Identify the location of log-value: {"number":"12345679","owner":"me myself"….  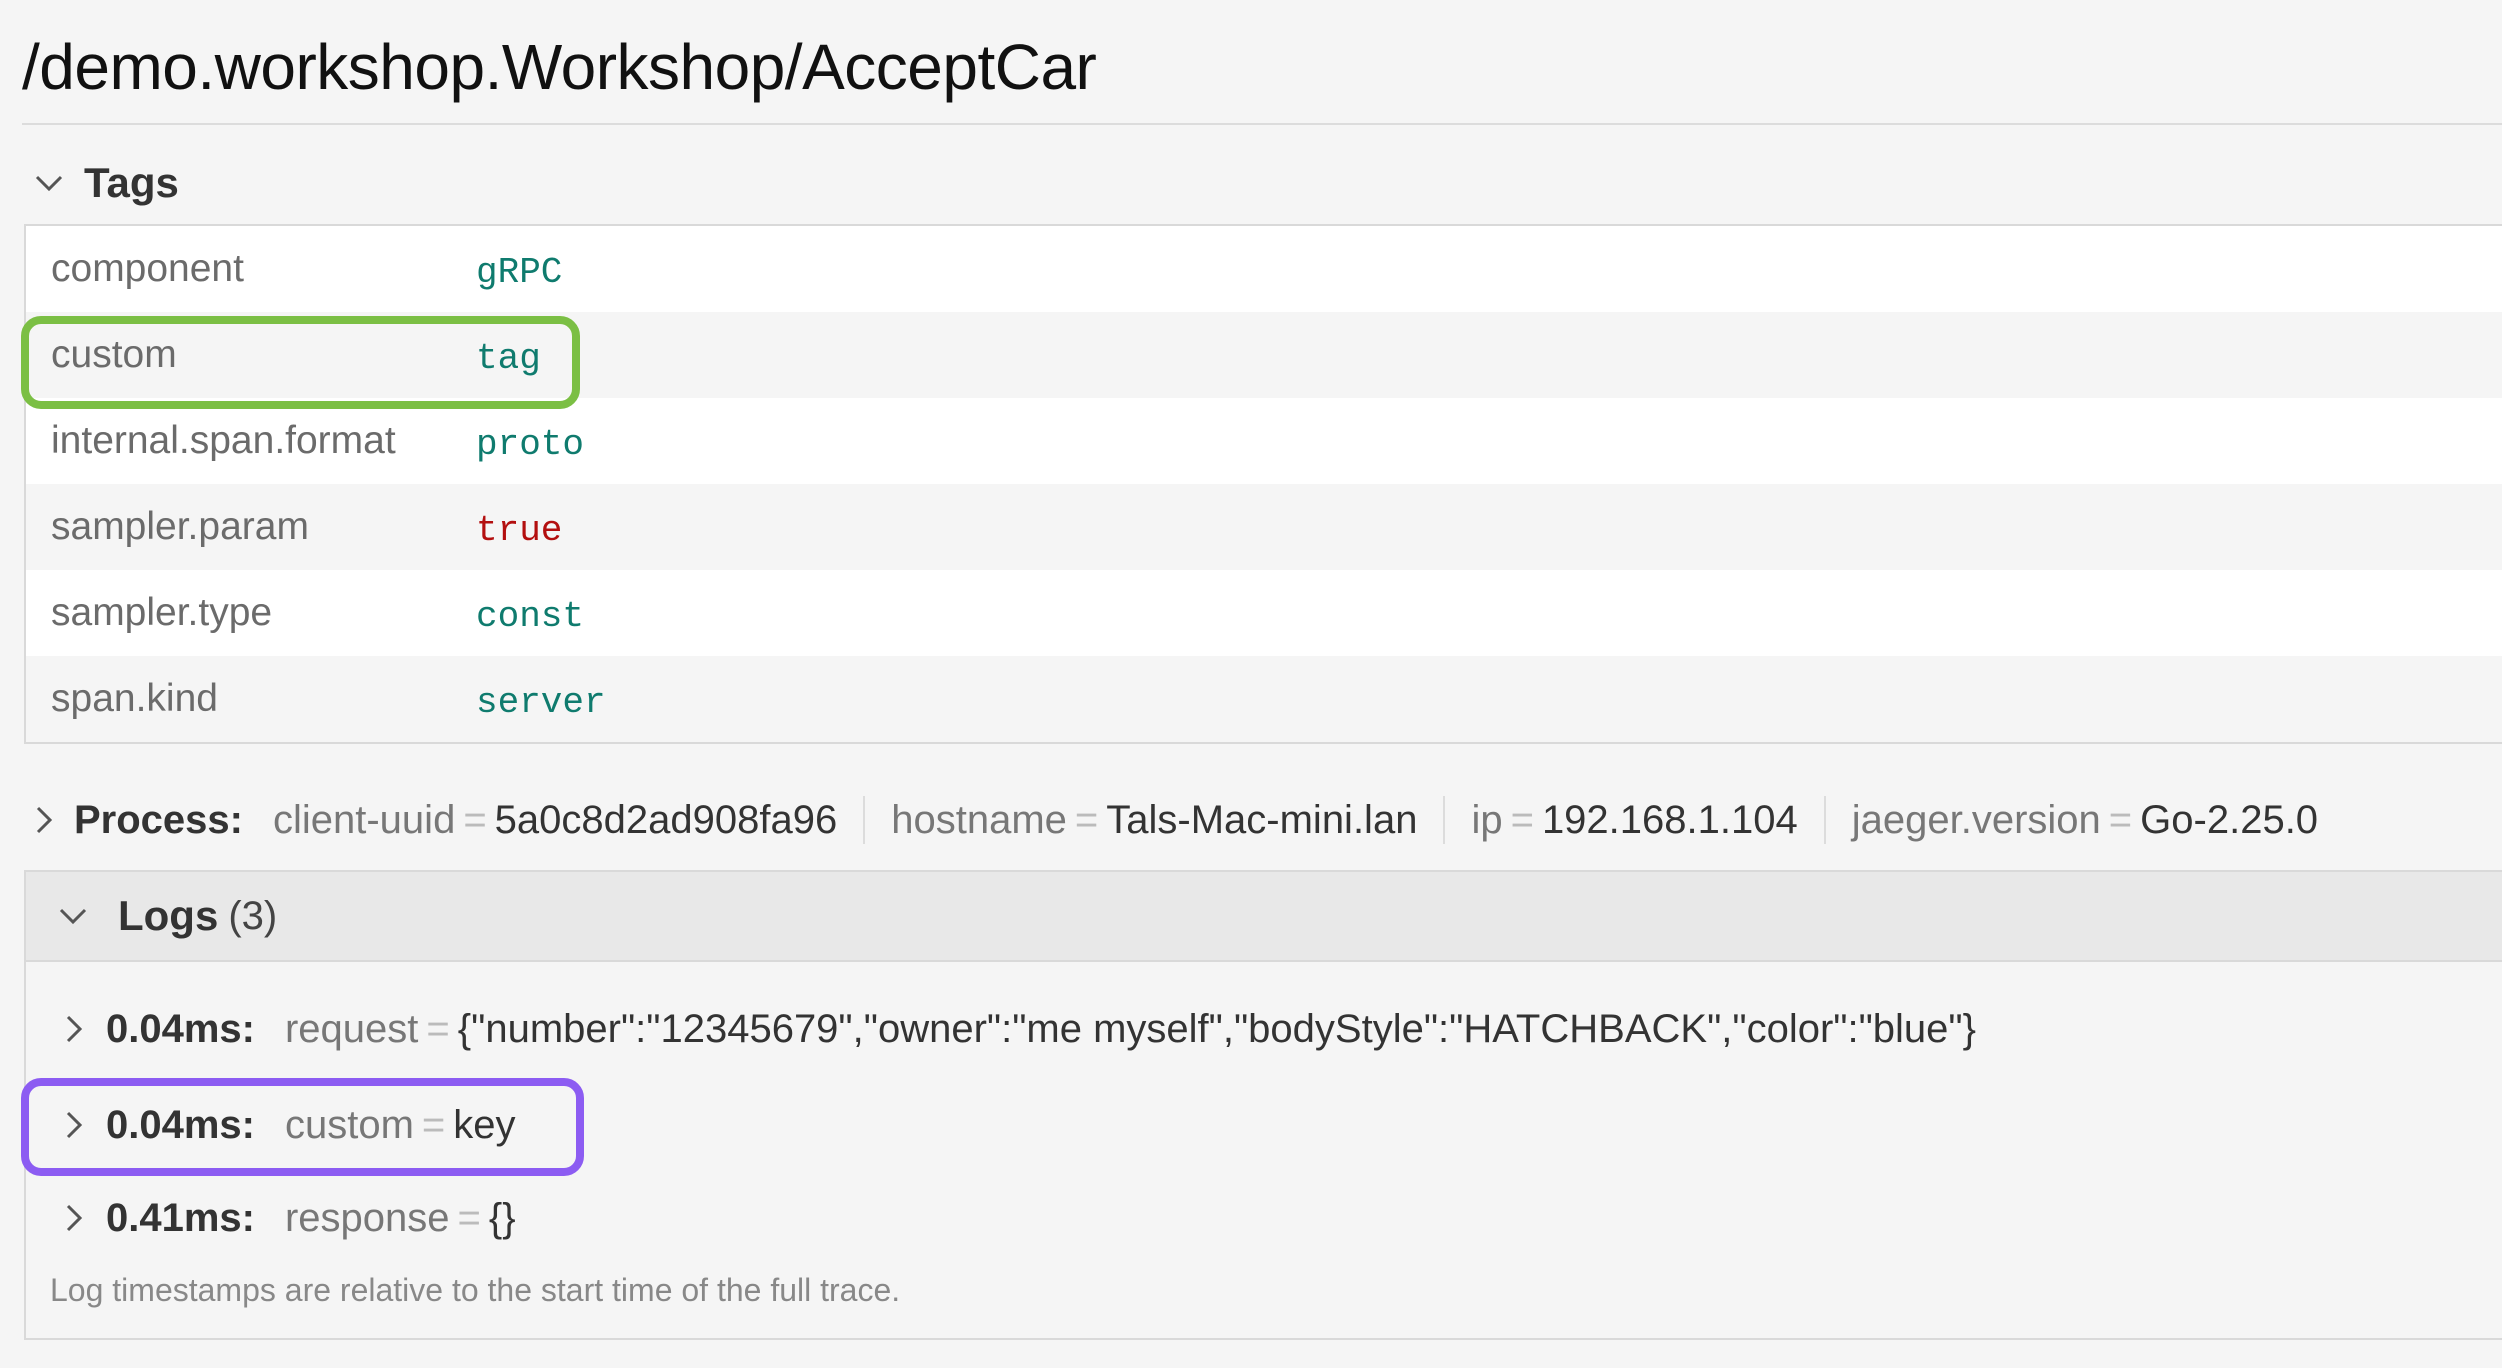
(1216, 1028).